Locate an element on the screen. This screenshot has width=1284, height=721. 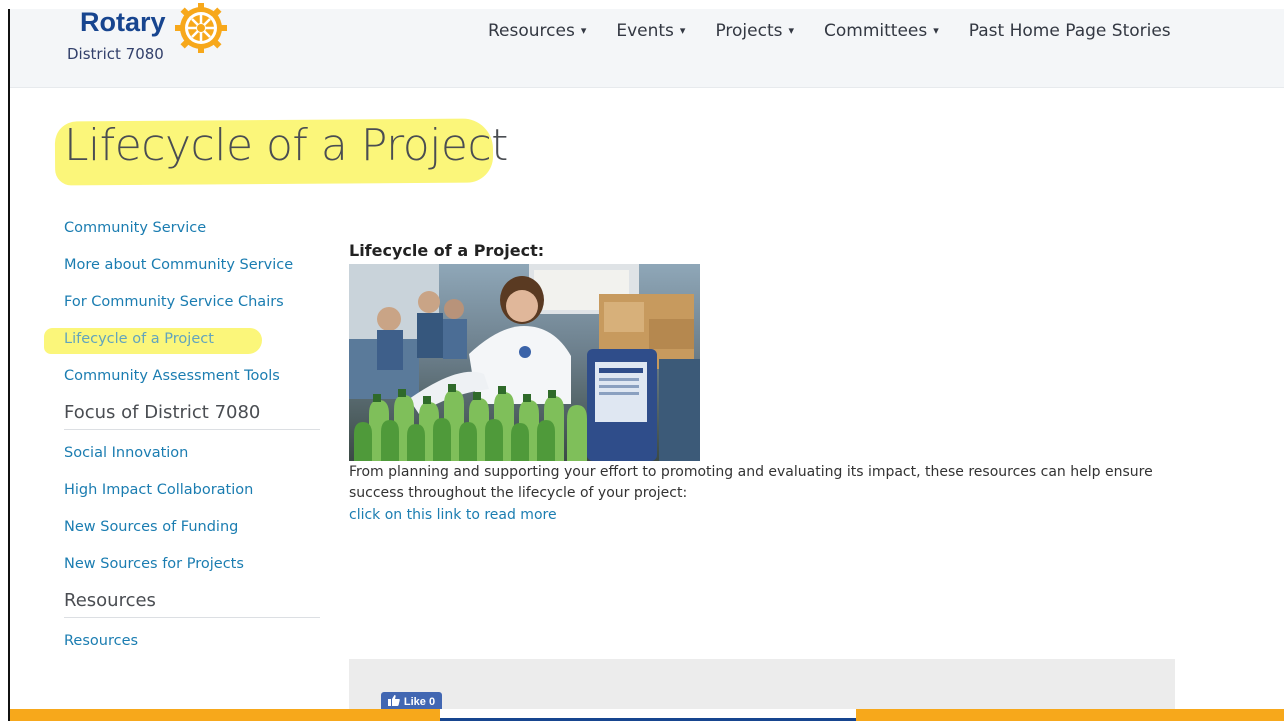
content-heading: Lifecycle of a Project: is located at coordinates (447, 250).